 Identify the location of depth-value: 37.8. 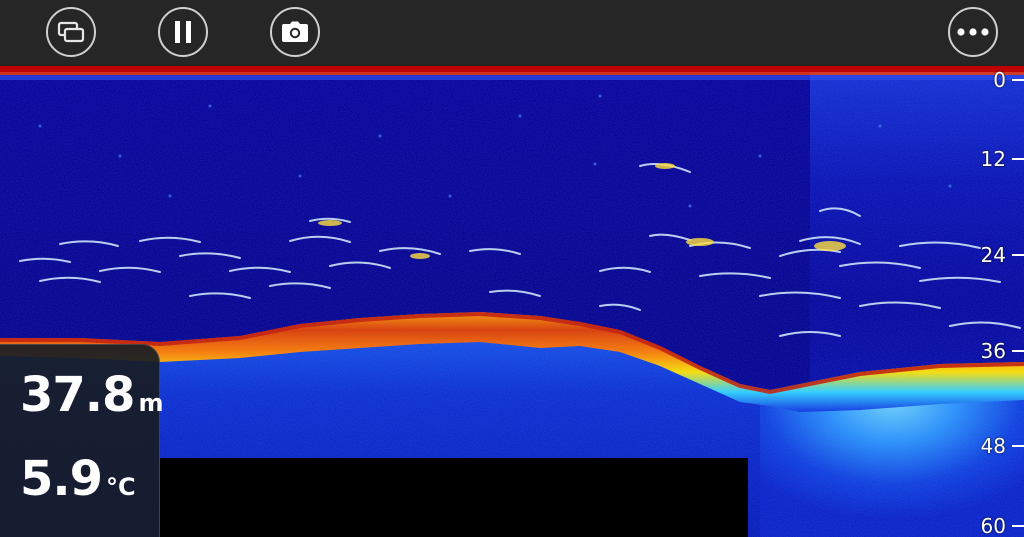
(77, 395).